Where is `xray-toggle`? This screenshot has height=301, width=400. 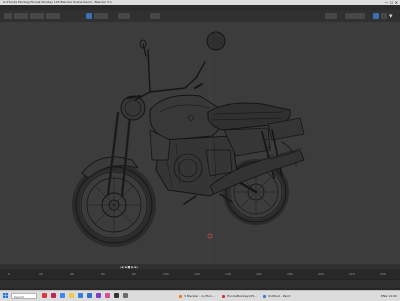 xray-toggle is located at coordinates (355, 16).